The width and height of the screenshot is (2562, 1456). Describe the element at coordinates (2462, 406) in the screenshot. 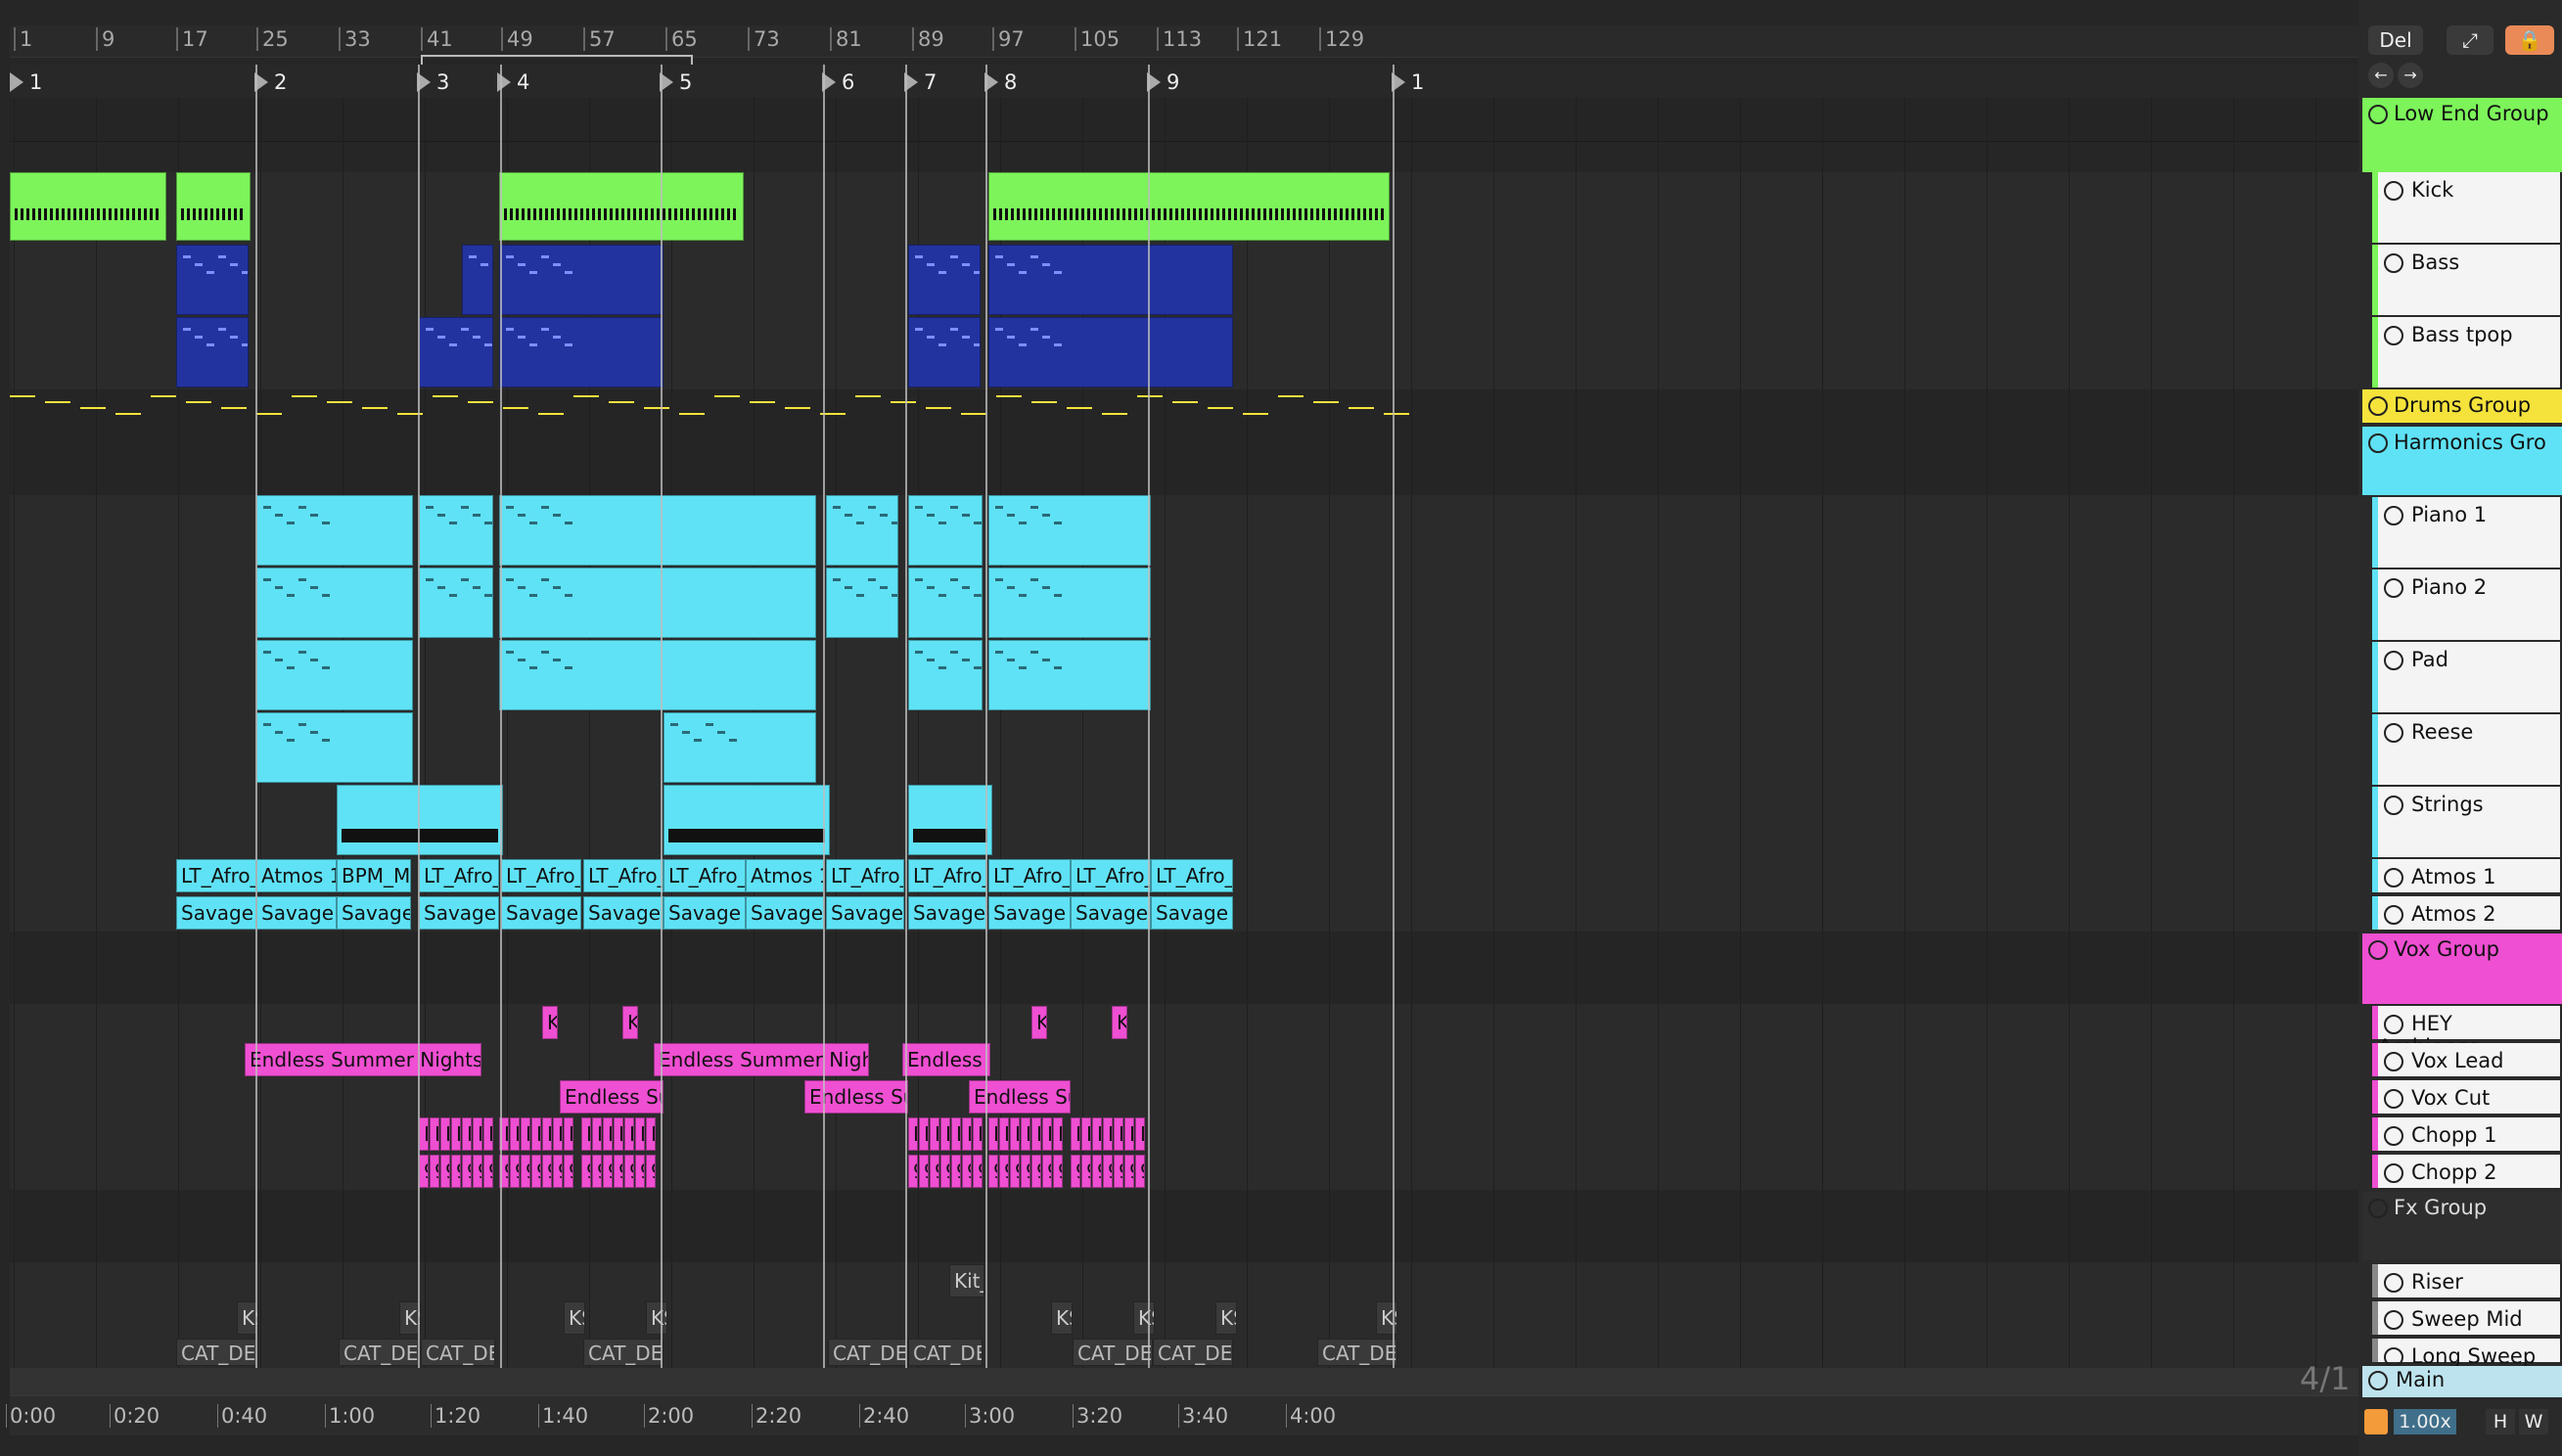

I see `group-header-drums: Drums Group` at that location.